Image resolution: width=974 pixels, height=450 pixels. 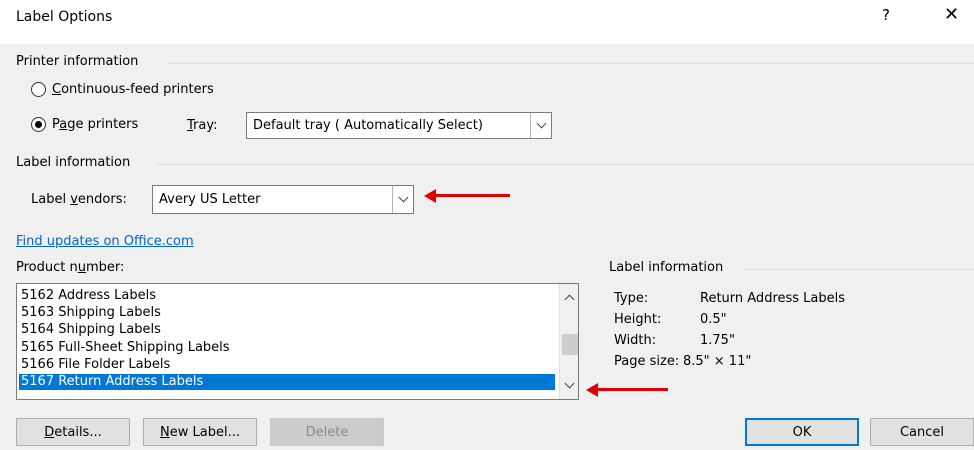 I want to click on label-vendors-dropdown-button, so click(x=402, y=199).